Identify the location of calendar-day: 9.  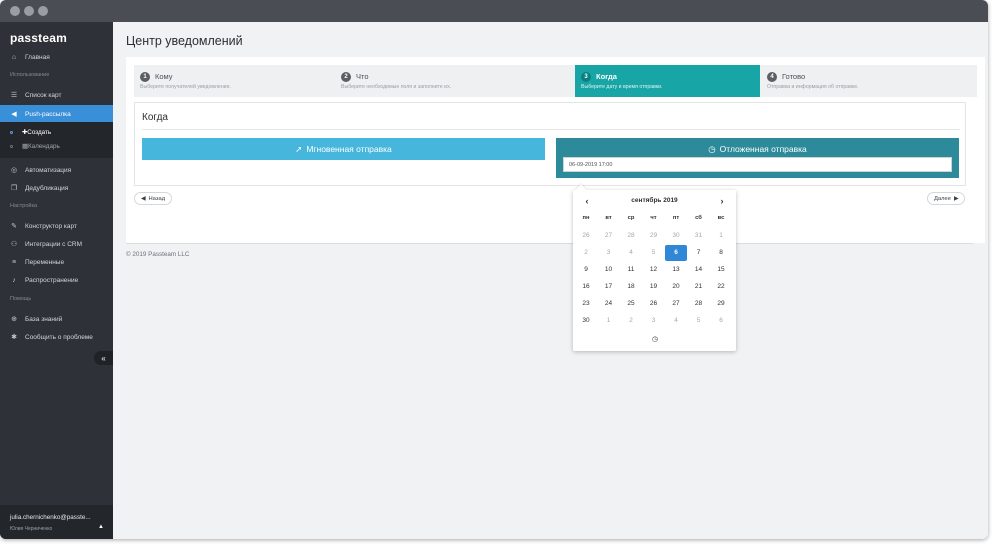
(586, 270).